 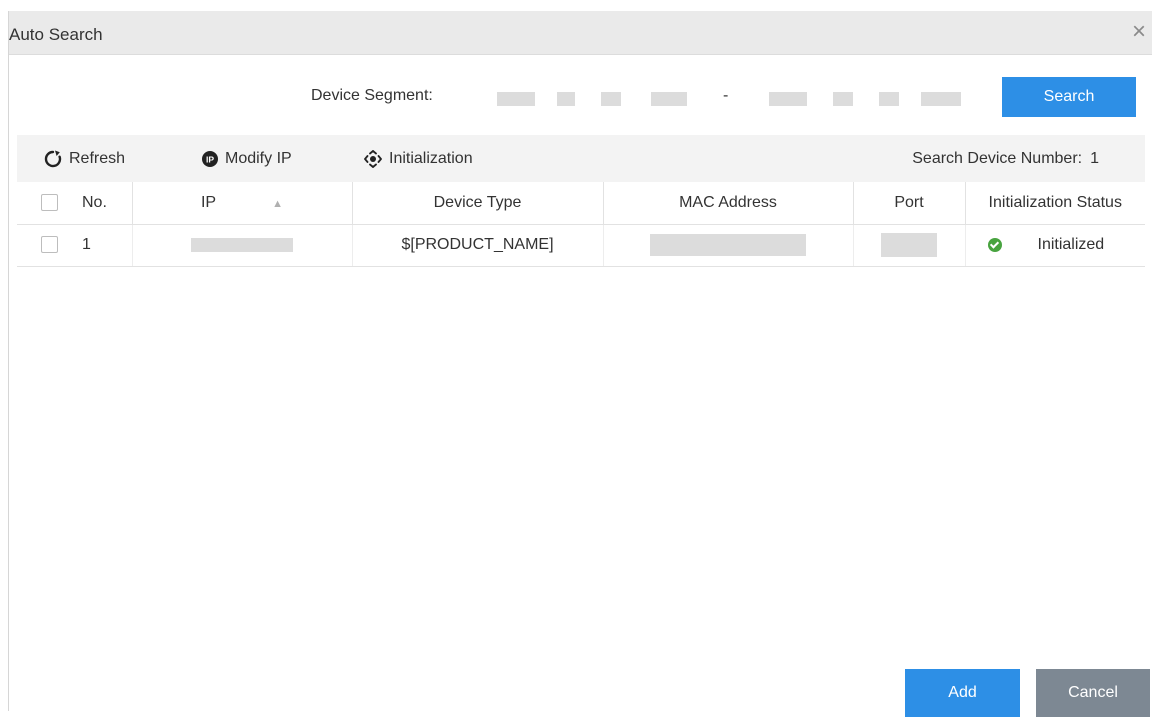 I want to click on dialog-titlebar: Auto Search ×, so click(x=580, y=33).